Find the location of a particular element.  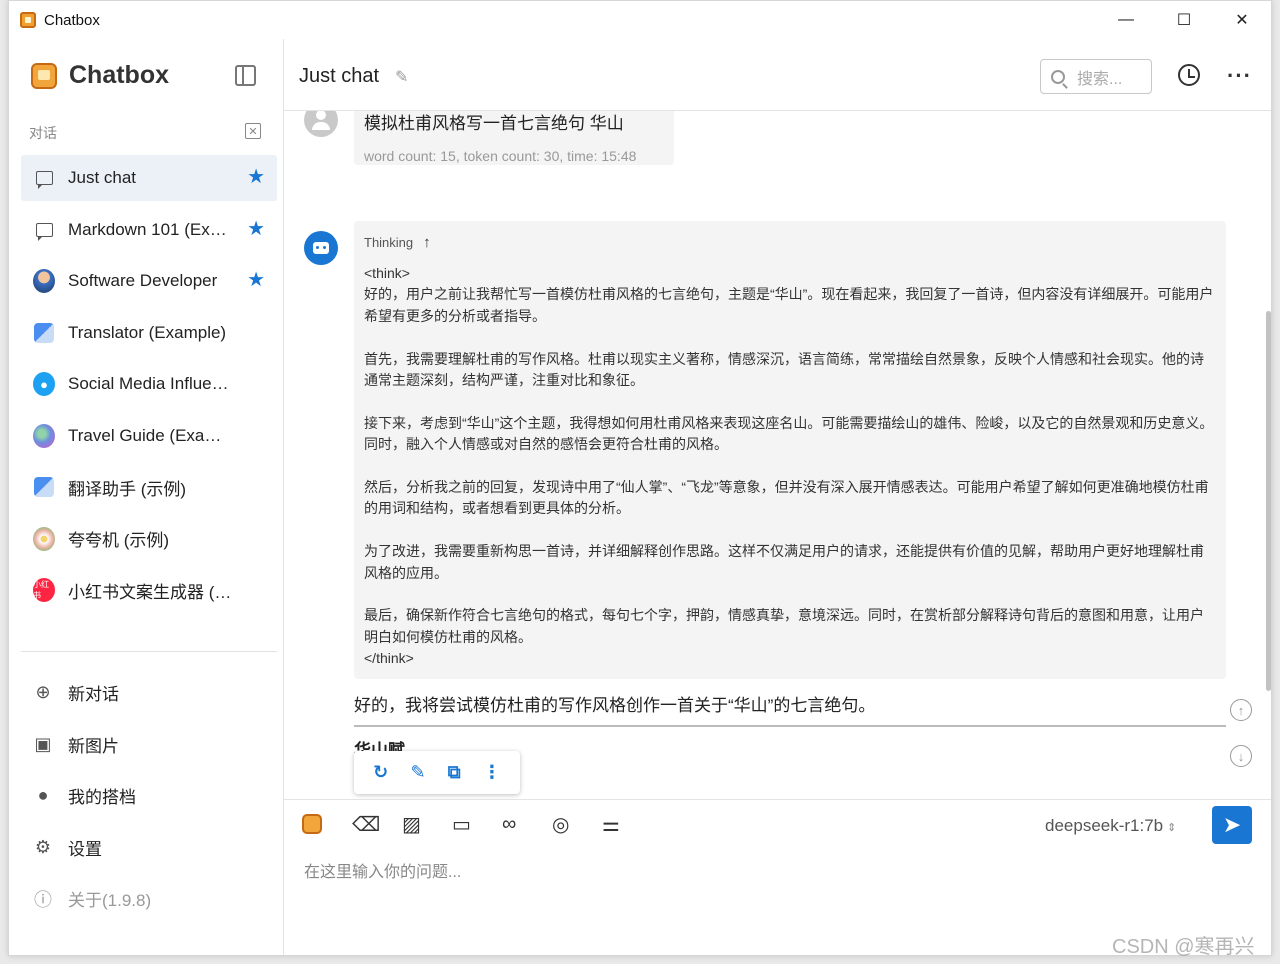

conversation-item-software-developer: Software Developer ★ is located at coordinates (149, 281).